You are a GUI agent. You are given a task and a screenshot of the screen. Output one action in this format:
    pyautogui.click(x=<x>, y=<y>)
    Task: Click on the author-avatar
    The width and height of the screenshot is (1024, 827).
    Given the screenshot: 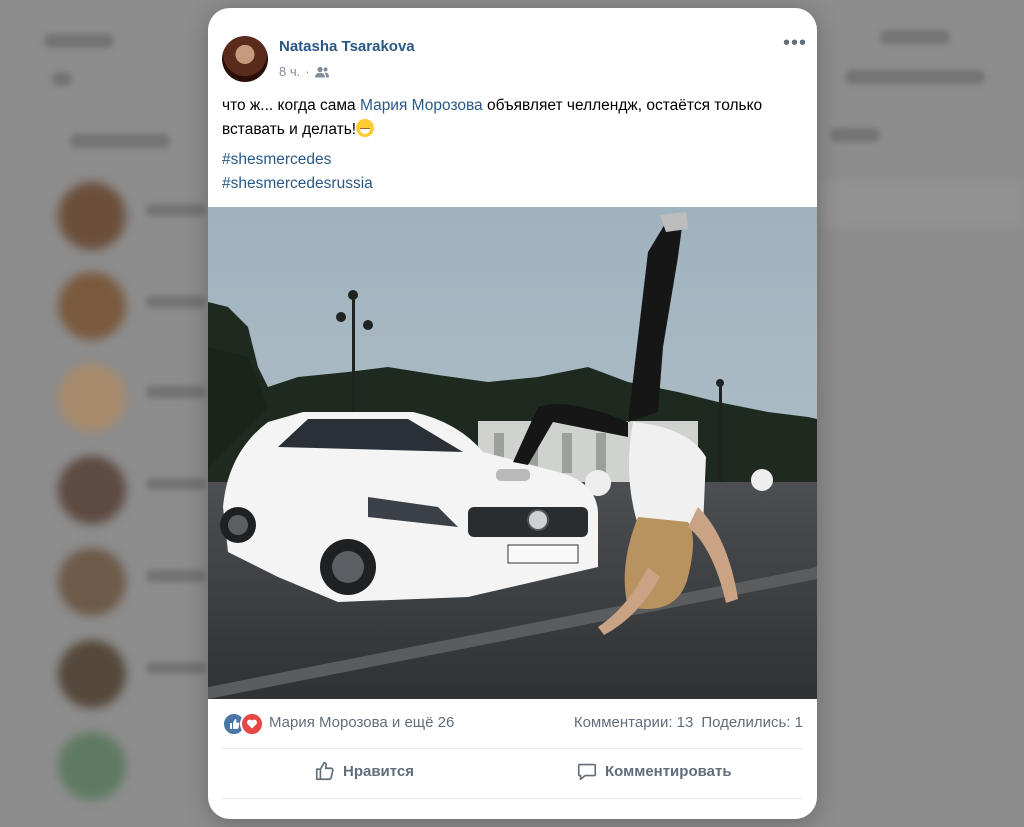 What is the action you would take?
    pyautogui.click(x=245, y=59)
    